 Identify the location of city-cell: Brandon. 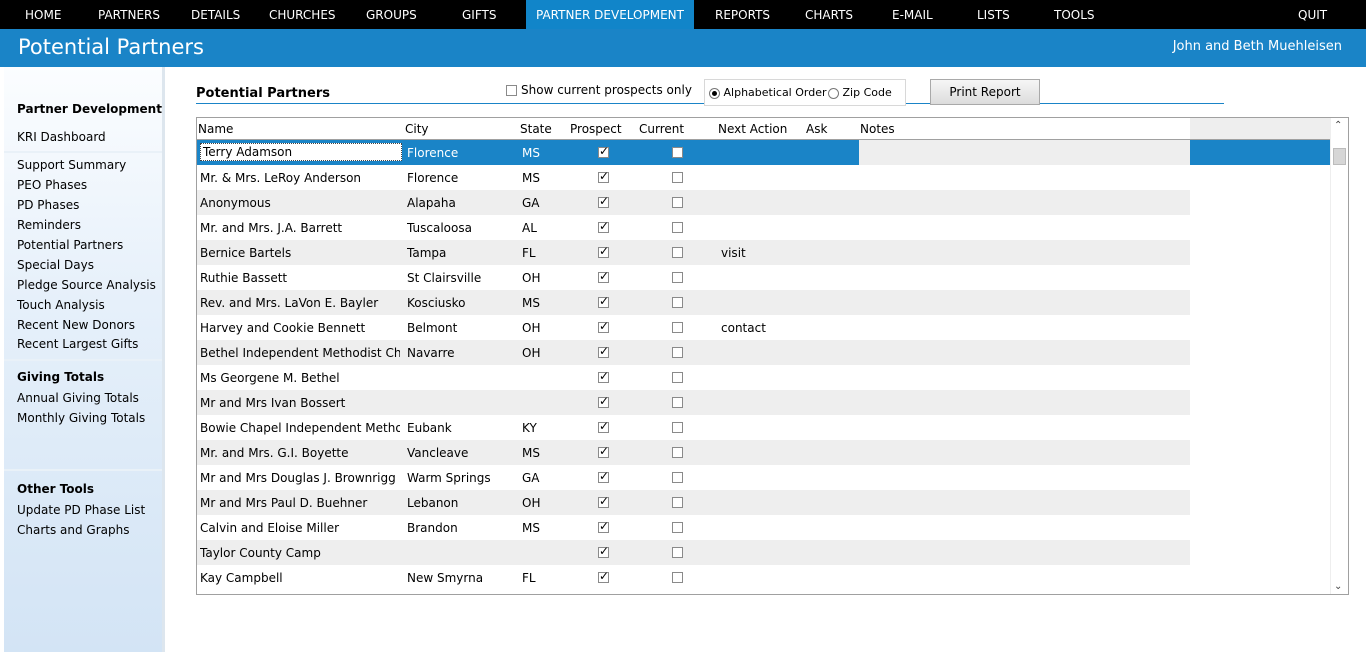
(462, 528).